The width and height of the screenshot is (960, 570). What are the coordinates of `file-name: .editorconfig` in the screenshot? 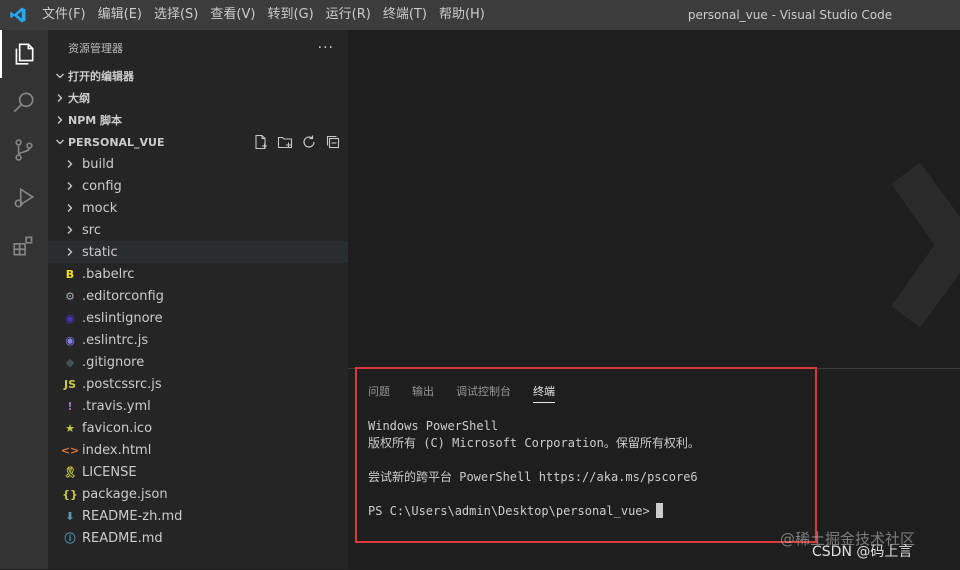 It's located at (123, 296).